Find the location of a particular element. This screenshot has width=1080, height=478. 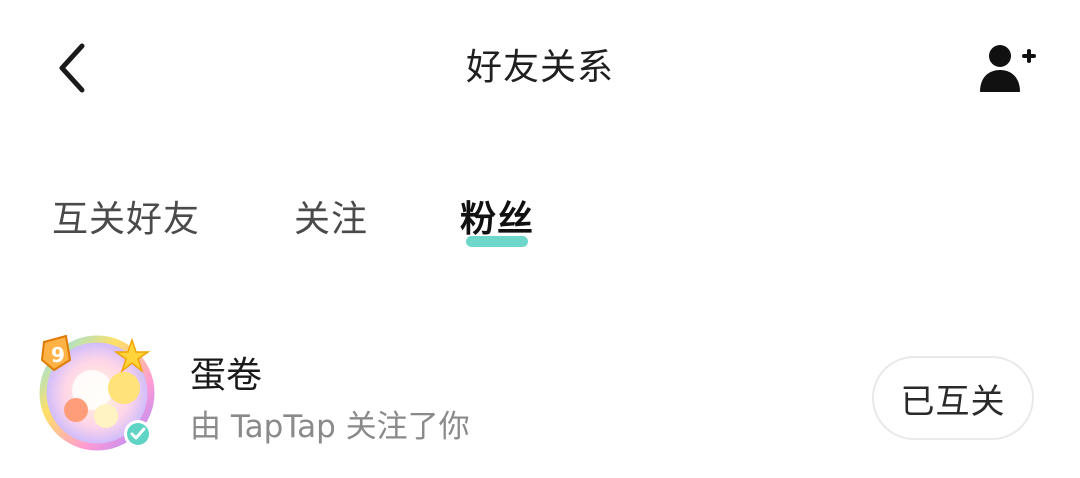

add-friend-button is located at coordinates (1008, 68).